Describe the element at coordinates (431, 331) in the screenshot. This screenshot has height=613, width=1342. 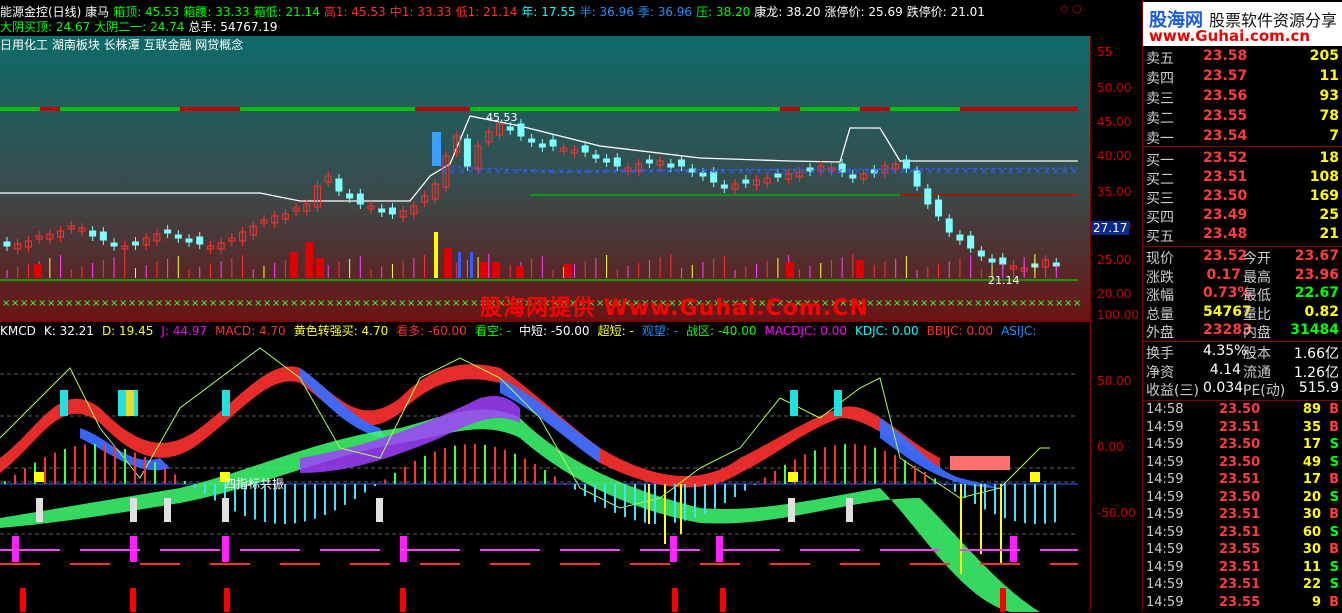
I see `lower-indicator-value: 看多: -60.00` at that location.